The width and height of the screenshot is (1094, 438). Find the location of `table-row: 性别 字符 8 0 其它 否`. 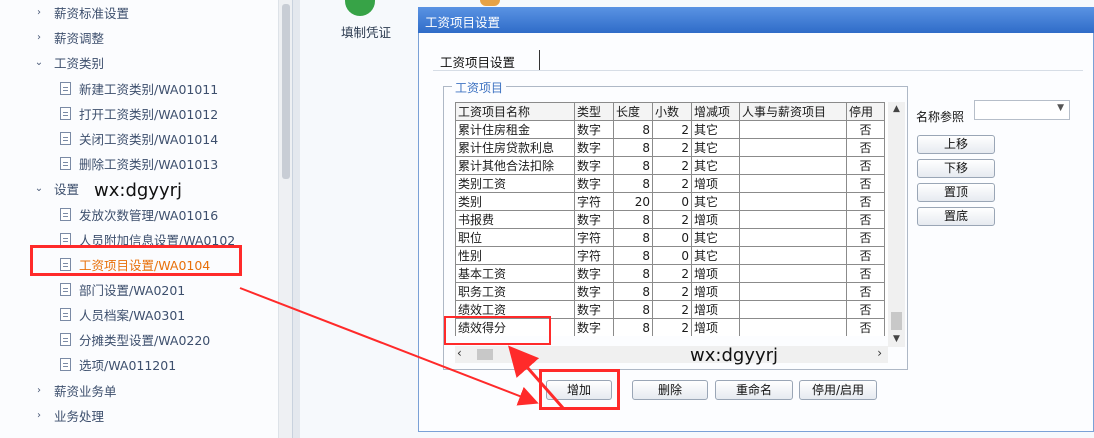

table-row: 性别 字符 8 0 其它 否 is located at coordinates (670, 255).